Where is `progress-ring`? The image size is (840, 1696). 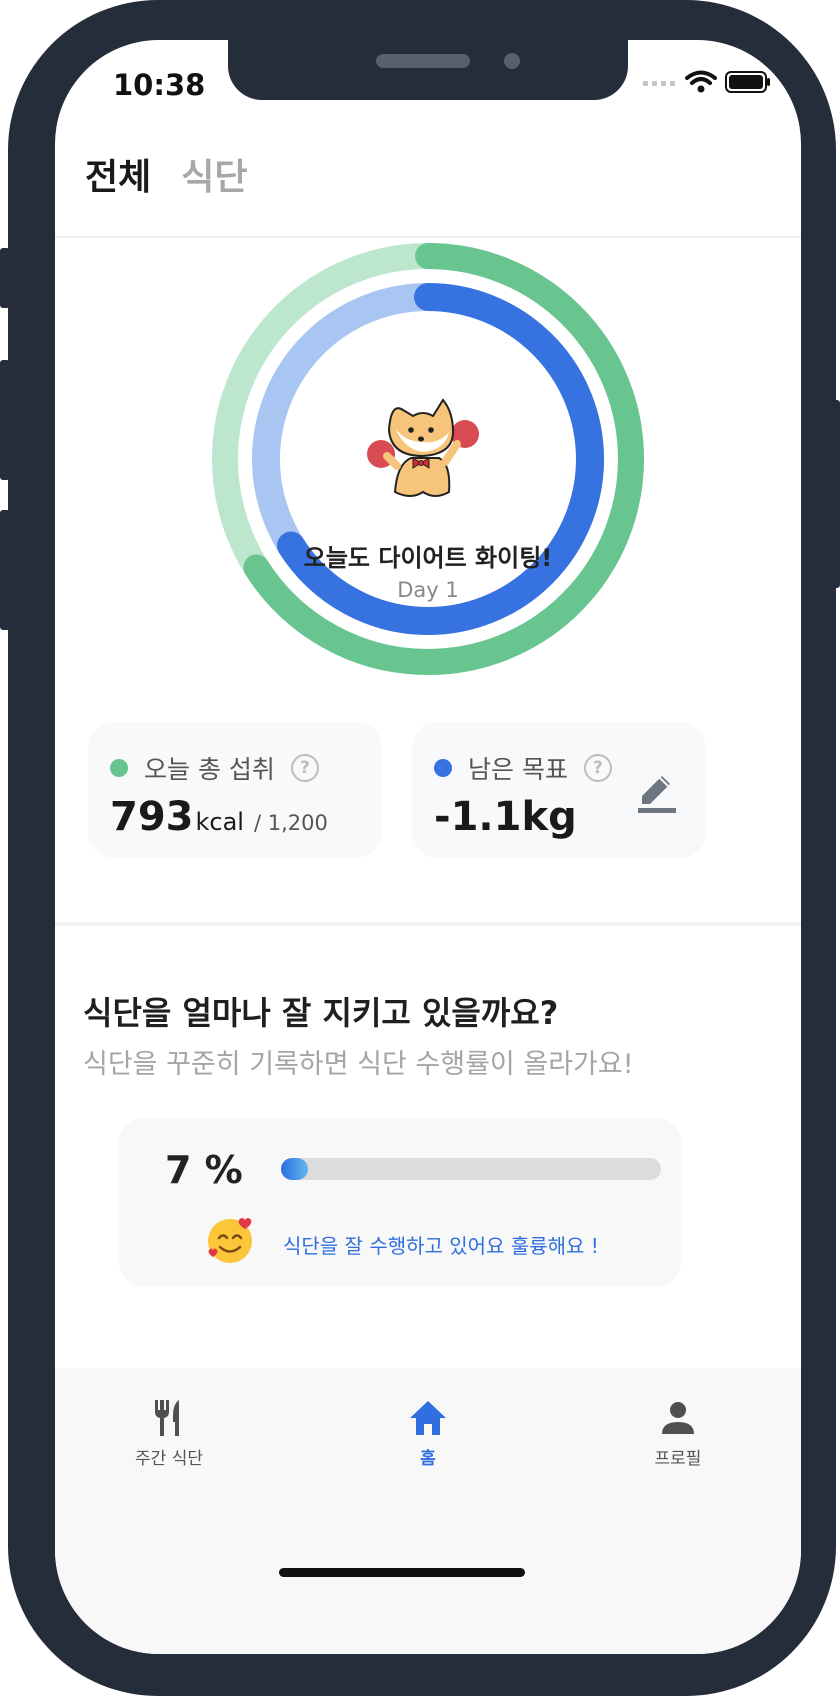
progress-ring is located at coordinates (428, 459).